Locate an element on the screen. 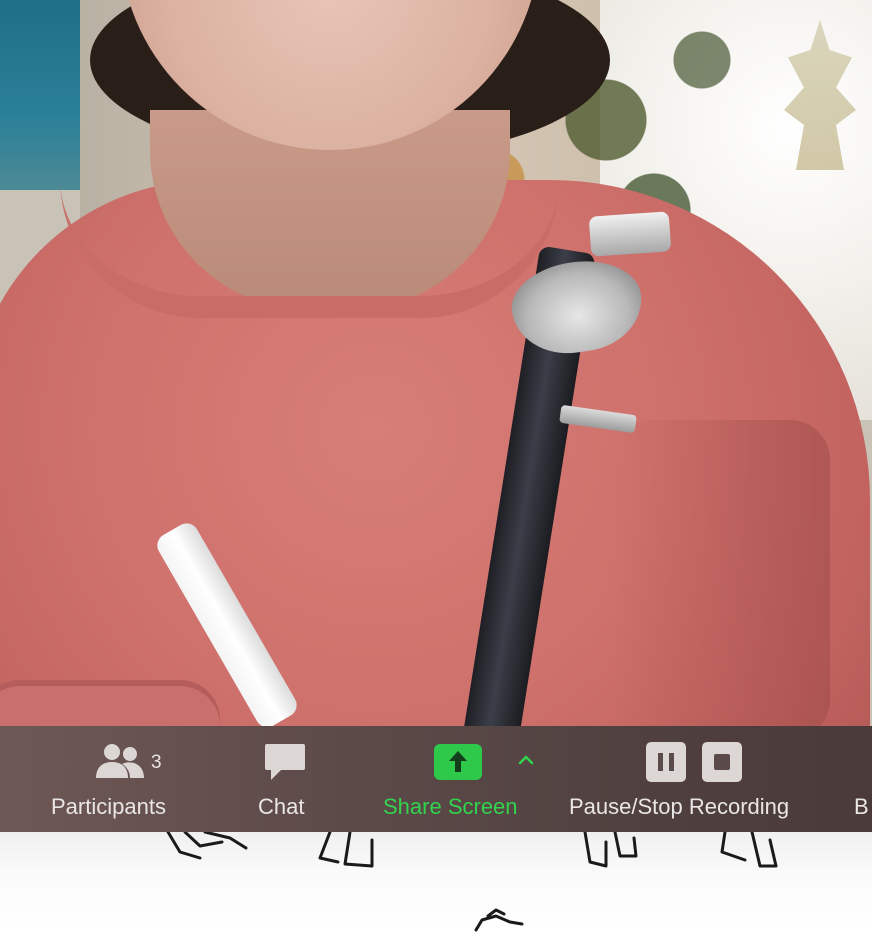  truncated-toolbar-label: B is located at coordinates (861, 806).